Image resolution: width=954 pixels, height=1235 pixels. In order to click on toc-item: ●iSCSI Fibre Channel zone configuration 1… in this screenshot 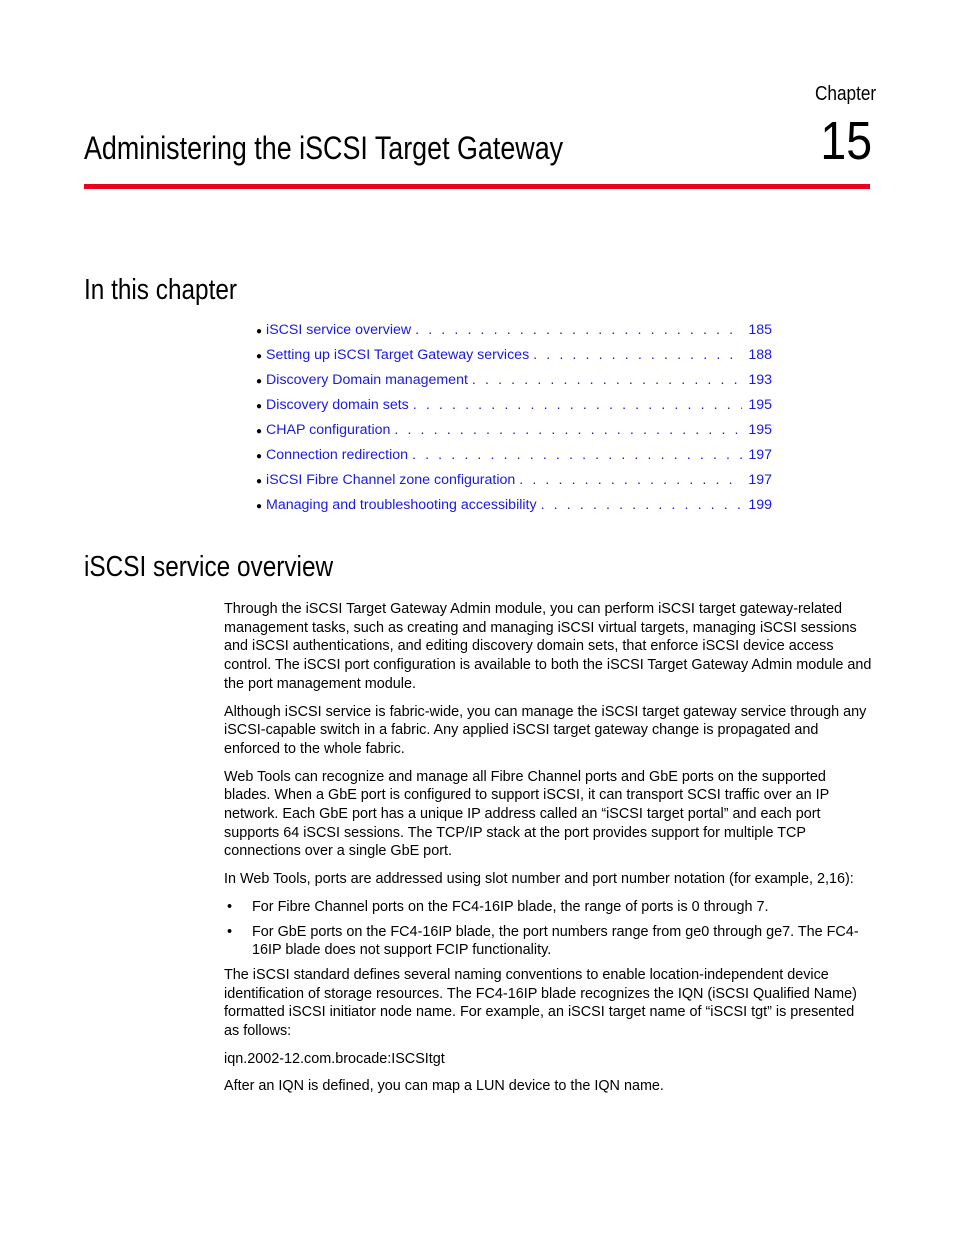, I will do `click(514, 484)`.